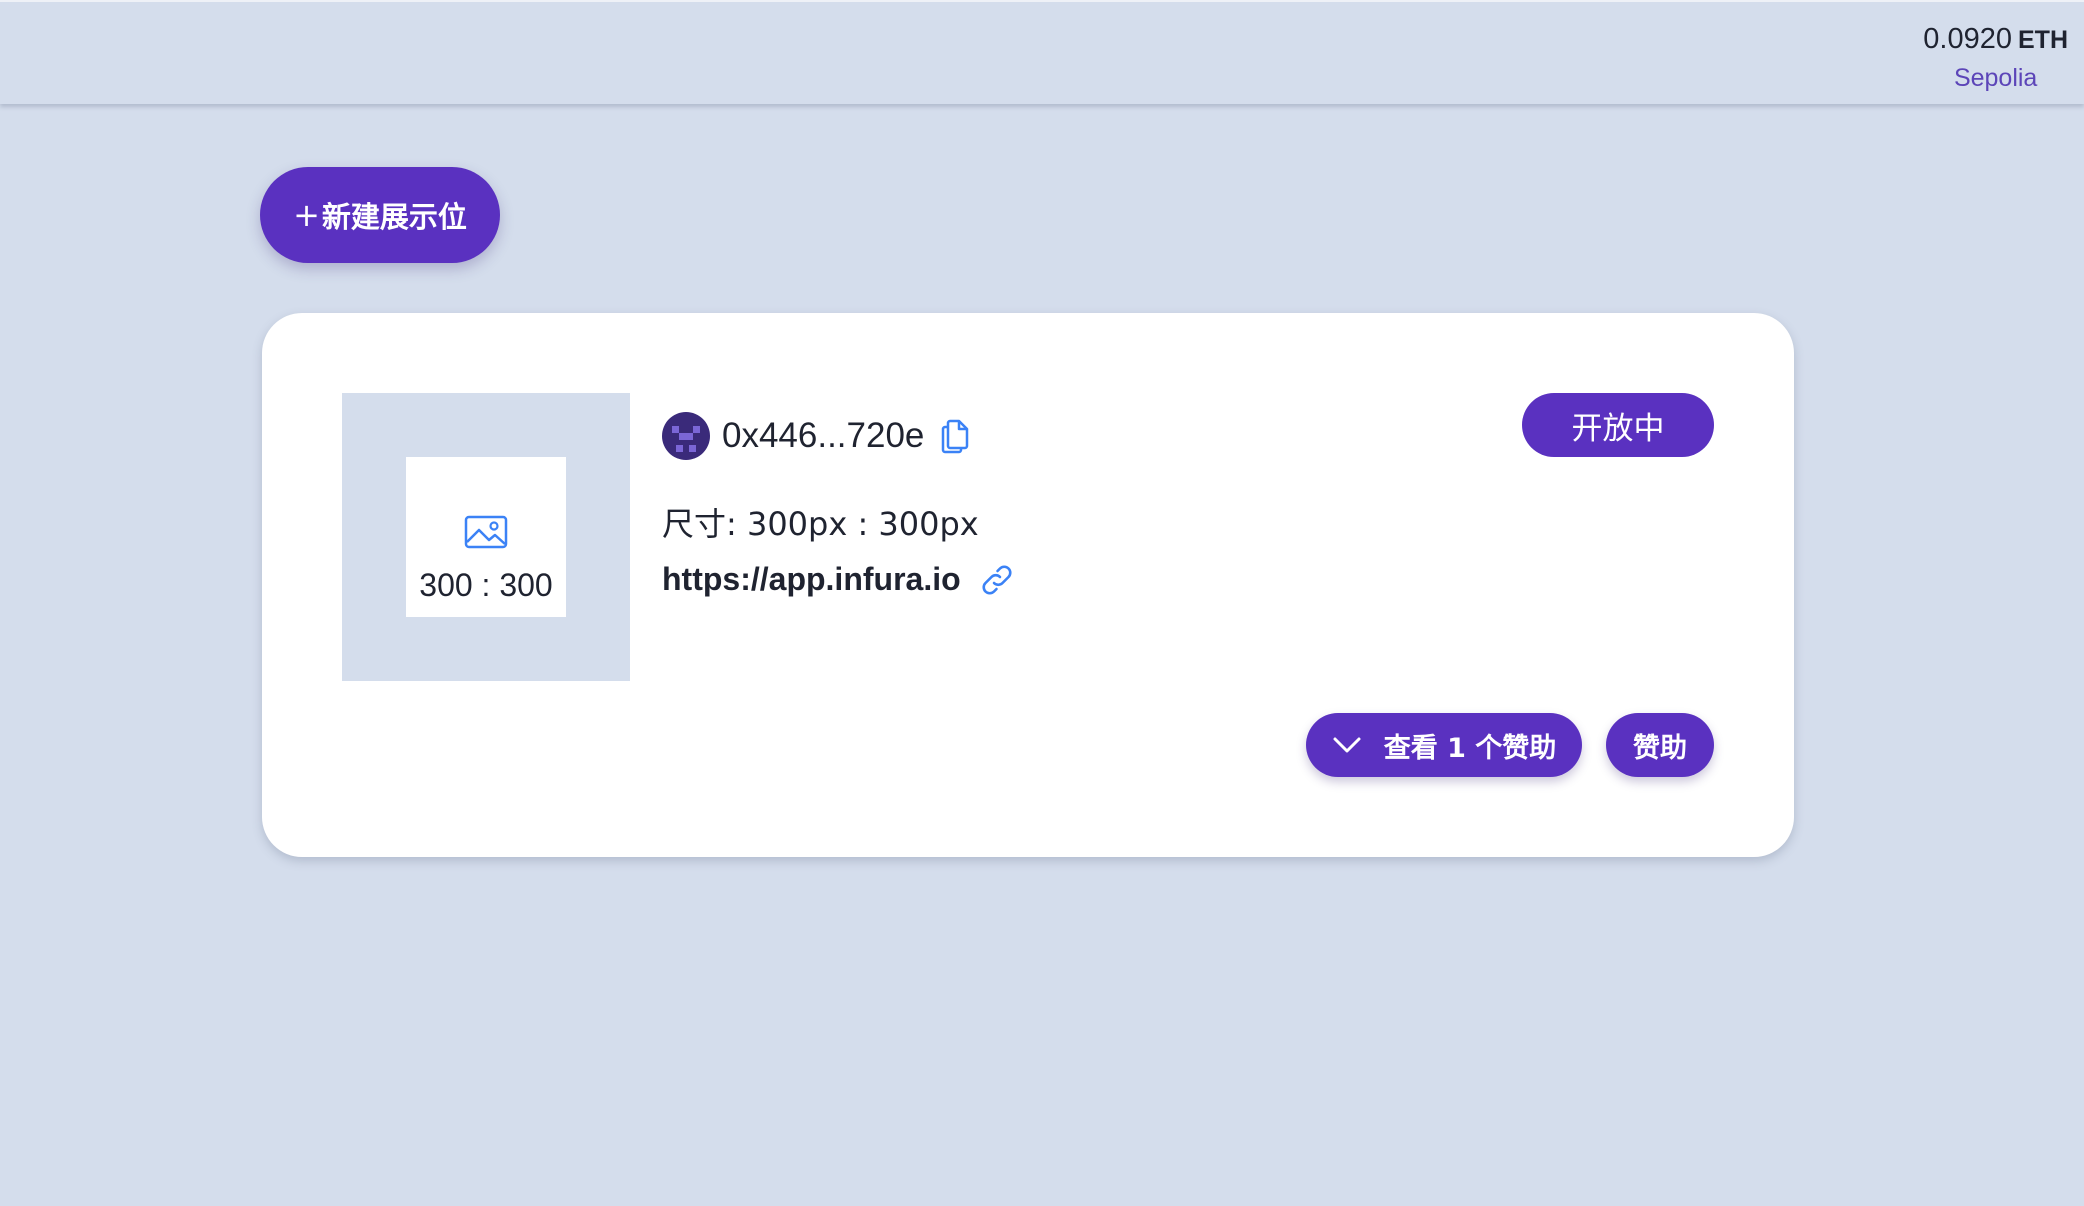 This screenshot has width=2084, height=1206. I want to click on network-name: Sepolia, so click(1995, 78).